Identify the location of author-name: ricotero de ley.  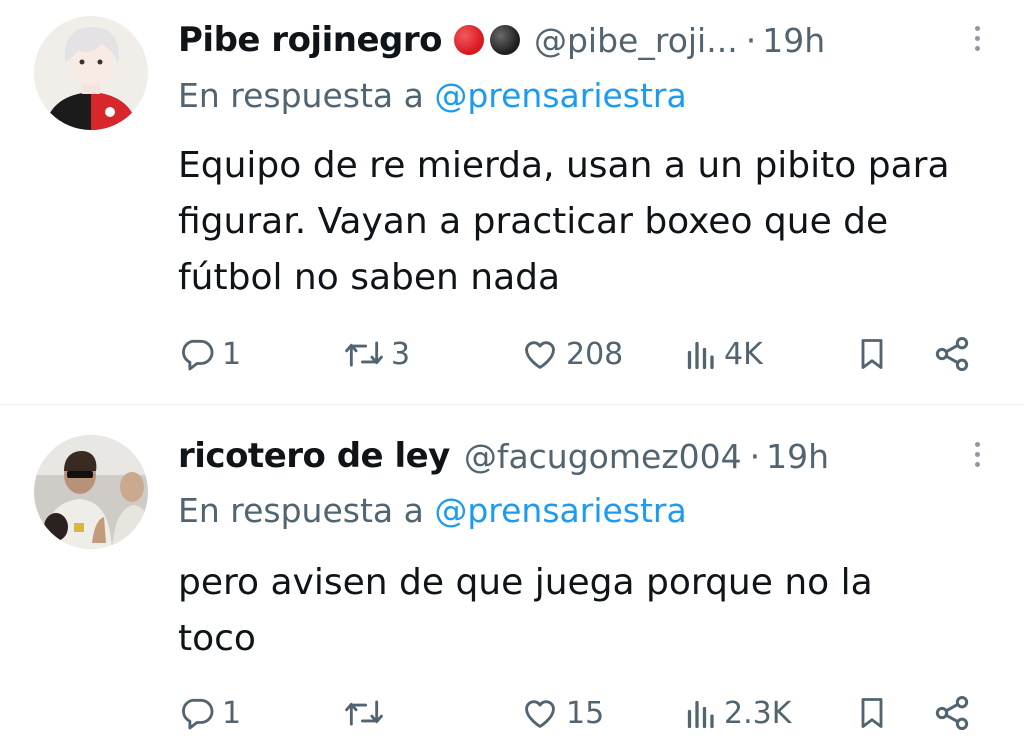
(314, 456).